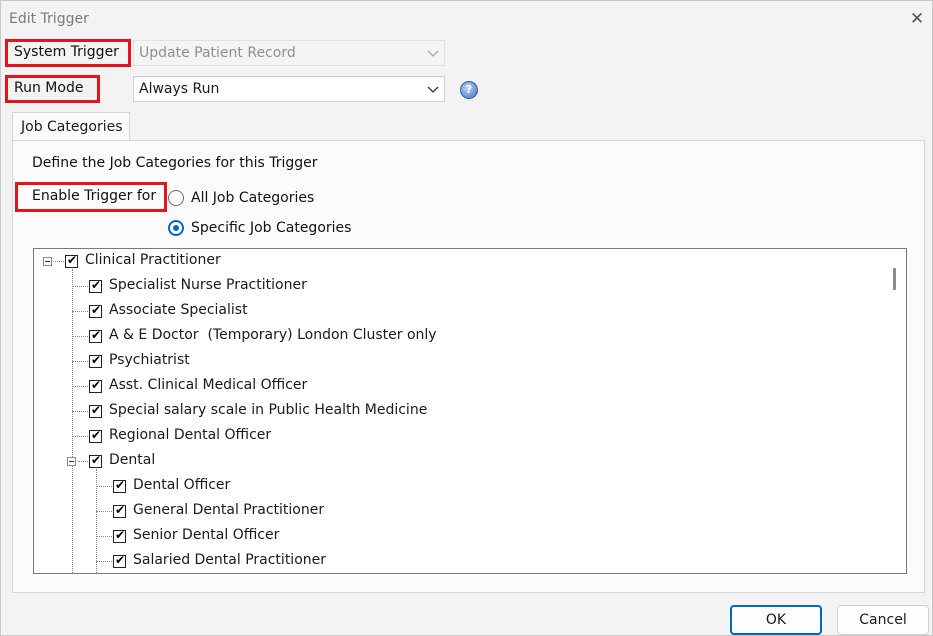 This screenshot has width=933, height=636. Describe the element at coordinates (49, 19) in the screenshot. I see `dialog-title: Edit Trigger` at that location.